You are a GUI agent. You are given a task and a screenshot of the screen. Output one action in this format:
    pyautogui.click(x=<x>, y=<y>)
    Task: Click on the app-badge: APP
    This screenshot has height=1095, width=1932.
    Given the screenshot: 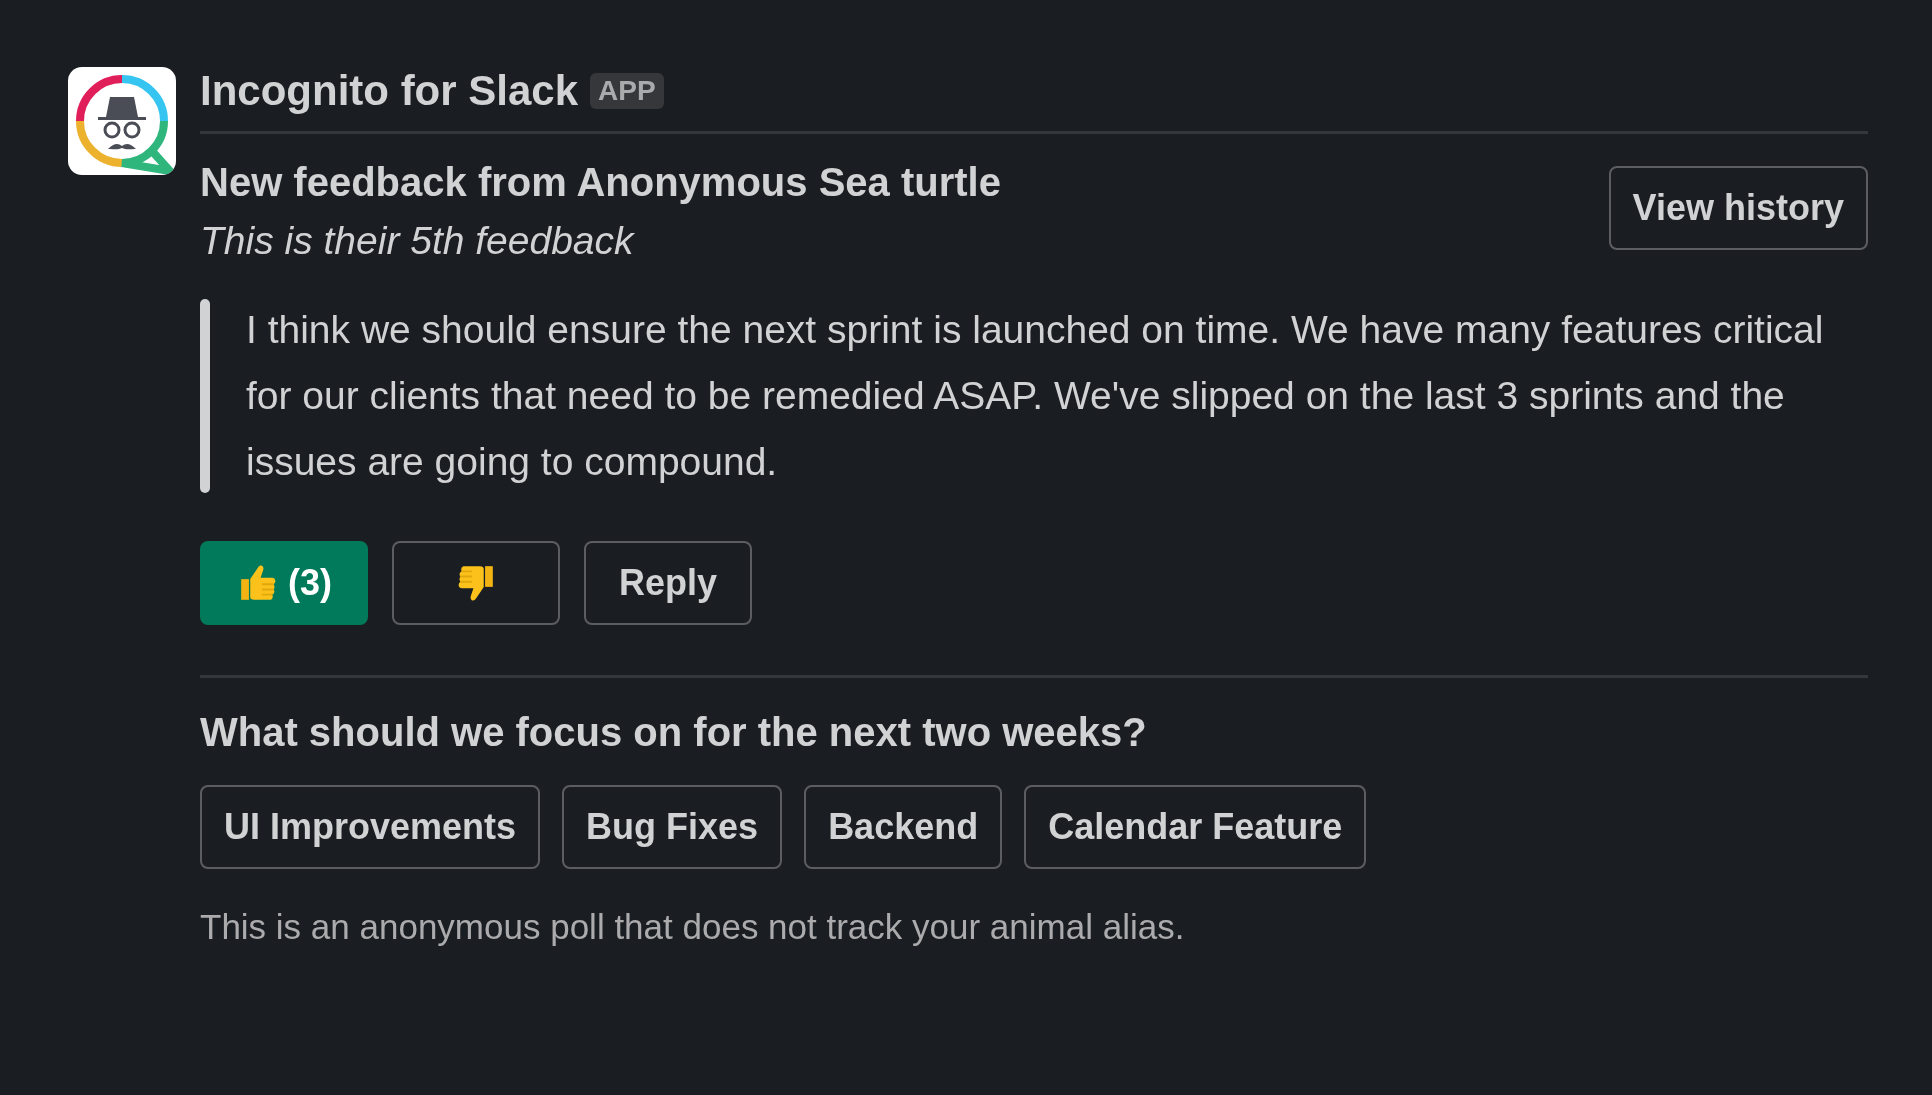 What is the action you would take?
    pyautogui.click(x=627, y=91)
    